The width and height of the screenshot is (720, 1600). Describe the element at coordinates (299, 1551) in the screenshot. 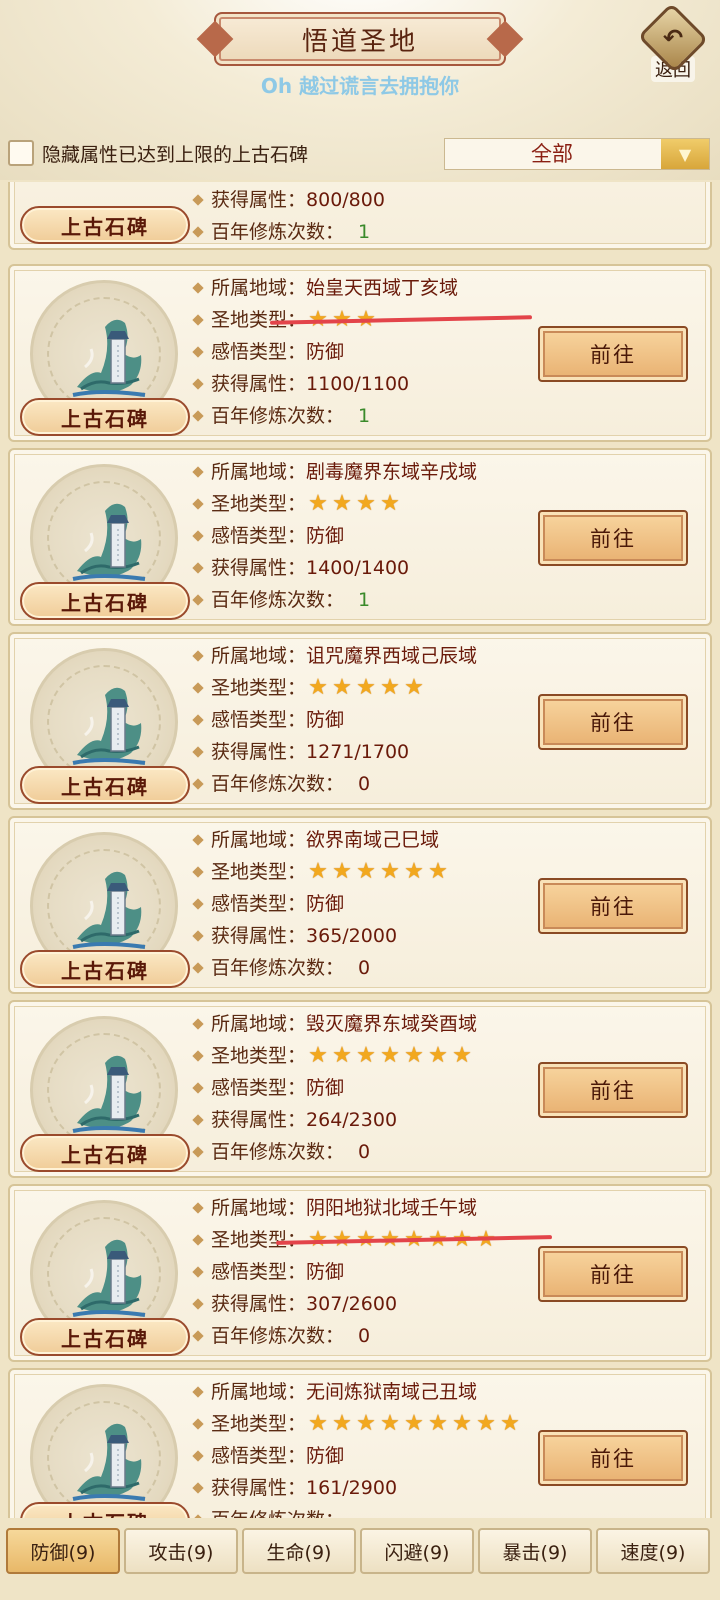

I see `tab-2: 生命(9)` at that location.